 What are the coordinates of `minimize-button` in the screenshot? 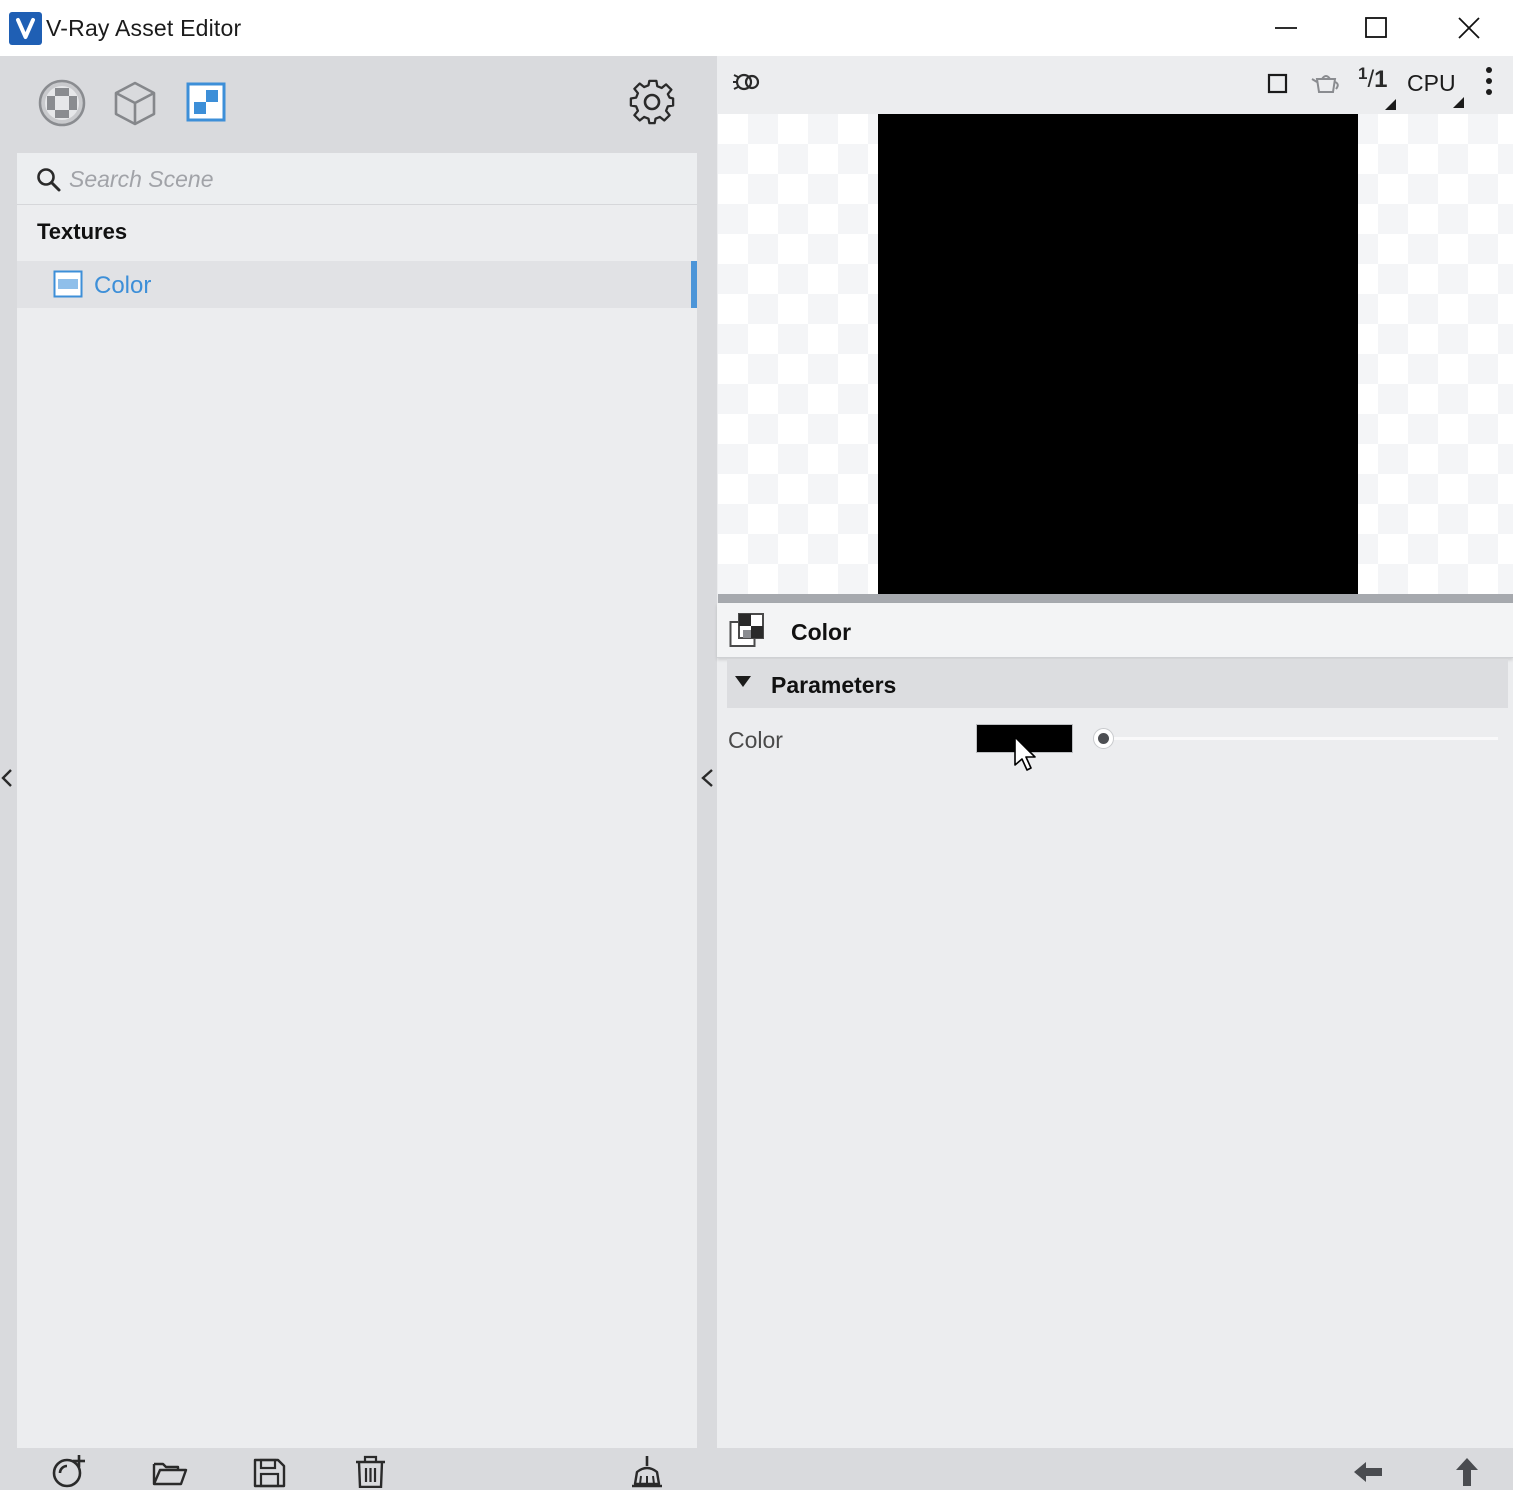 It's located at (1286, 28).